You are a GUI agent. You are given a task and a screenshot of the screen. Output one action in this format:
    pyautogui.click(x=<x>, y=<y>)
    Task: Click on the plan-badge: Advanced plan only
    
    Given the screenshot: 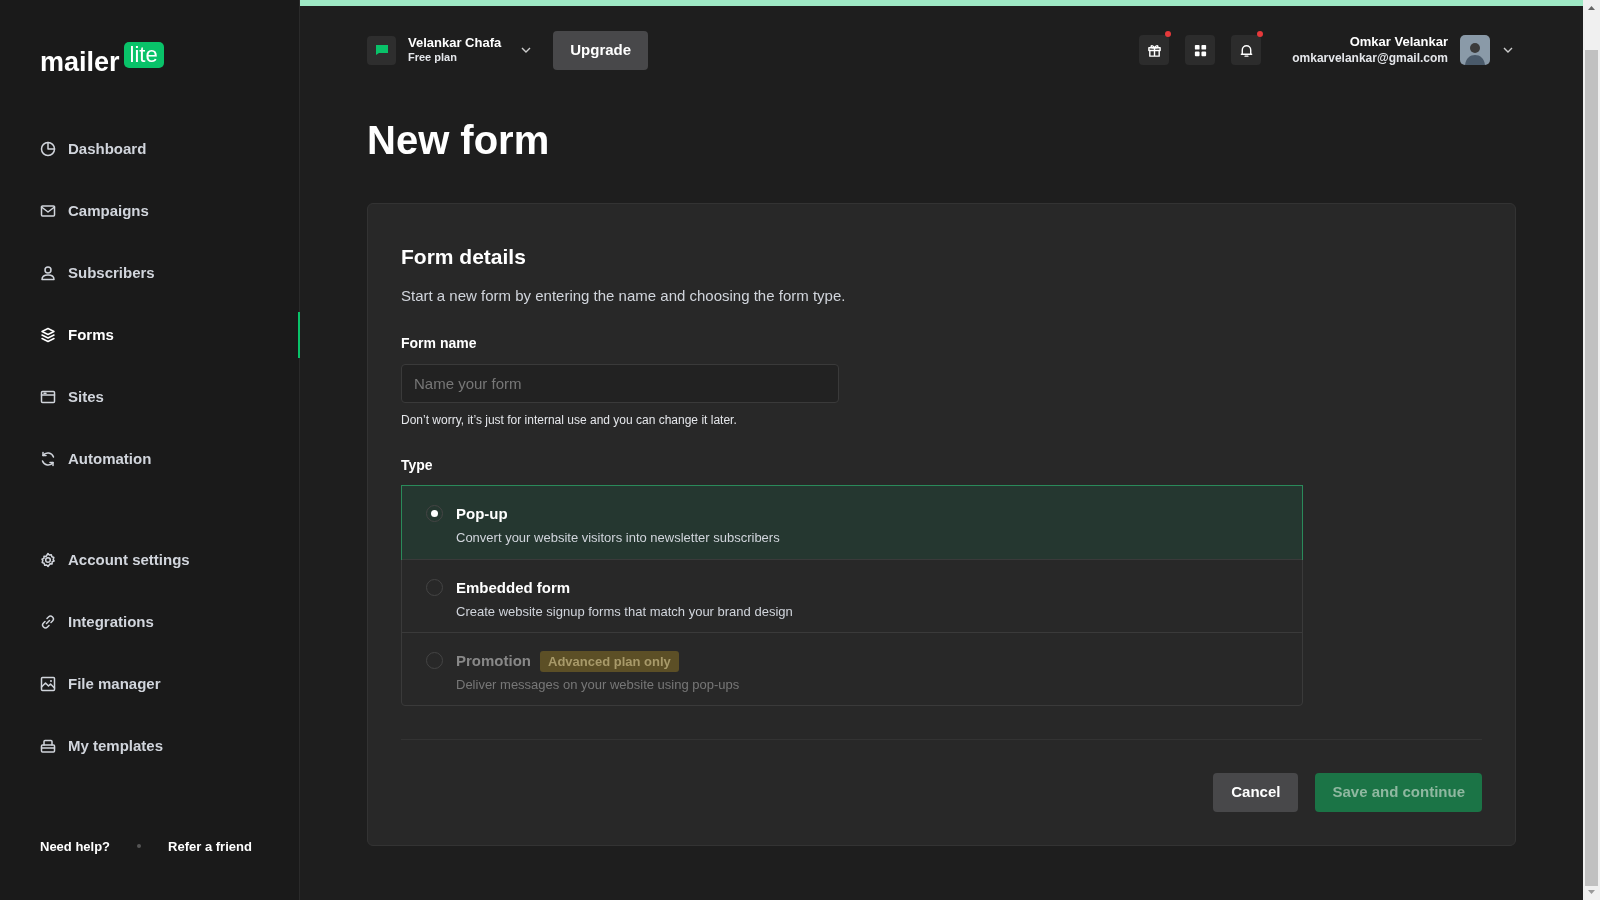 What is the action you would take?
    pyautogui.click(x=609, y=661)
    